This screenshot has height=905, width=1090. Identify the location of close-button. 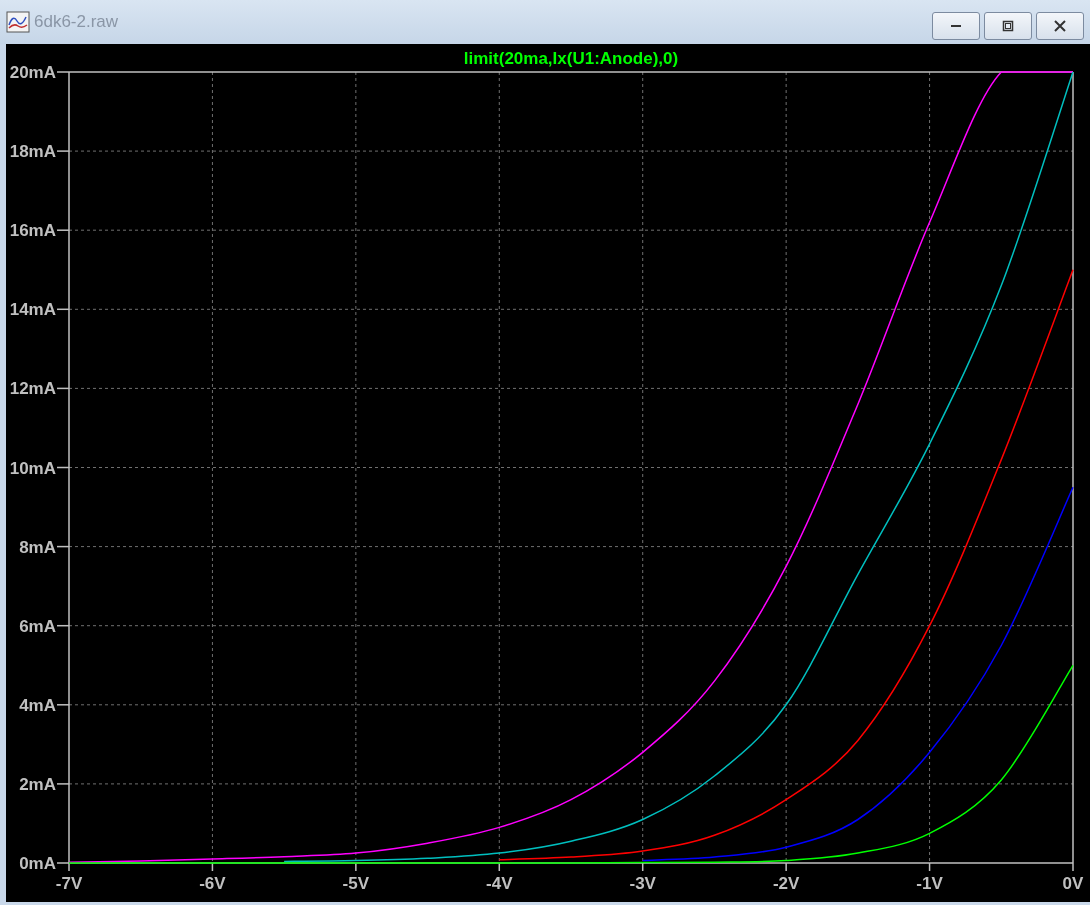
(1060, 26).